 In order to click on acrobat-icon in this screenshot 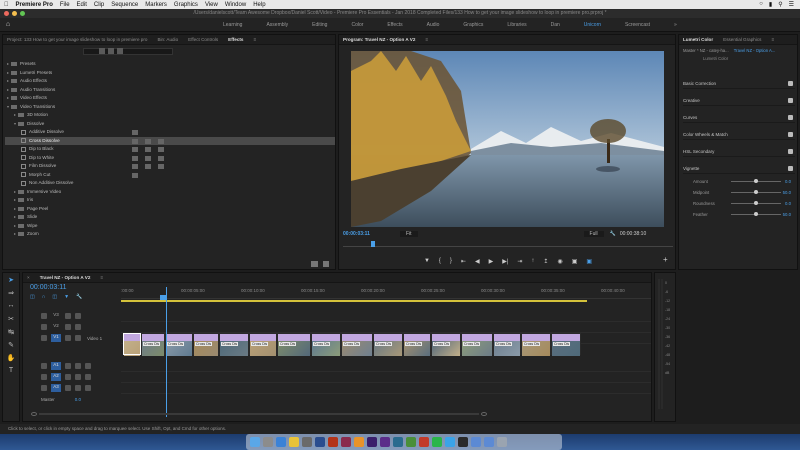, I will do `click(333, 442)`.